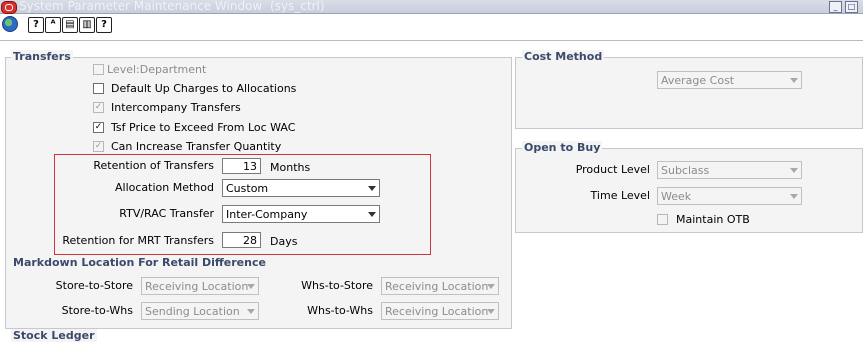  What do you see at coordinates (192, 311) in the screenshot?
I see `store-to-whs-value: Sending Location` at bounding box center [192, 311].